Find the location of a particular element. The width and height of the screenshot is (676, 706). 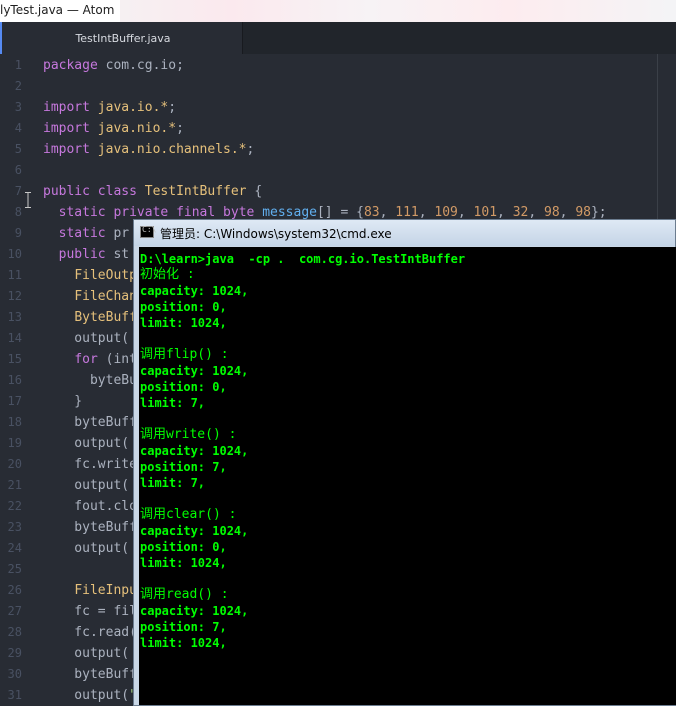

code-line: import java.nio.*; is located at coordinates (113, 128).